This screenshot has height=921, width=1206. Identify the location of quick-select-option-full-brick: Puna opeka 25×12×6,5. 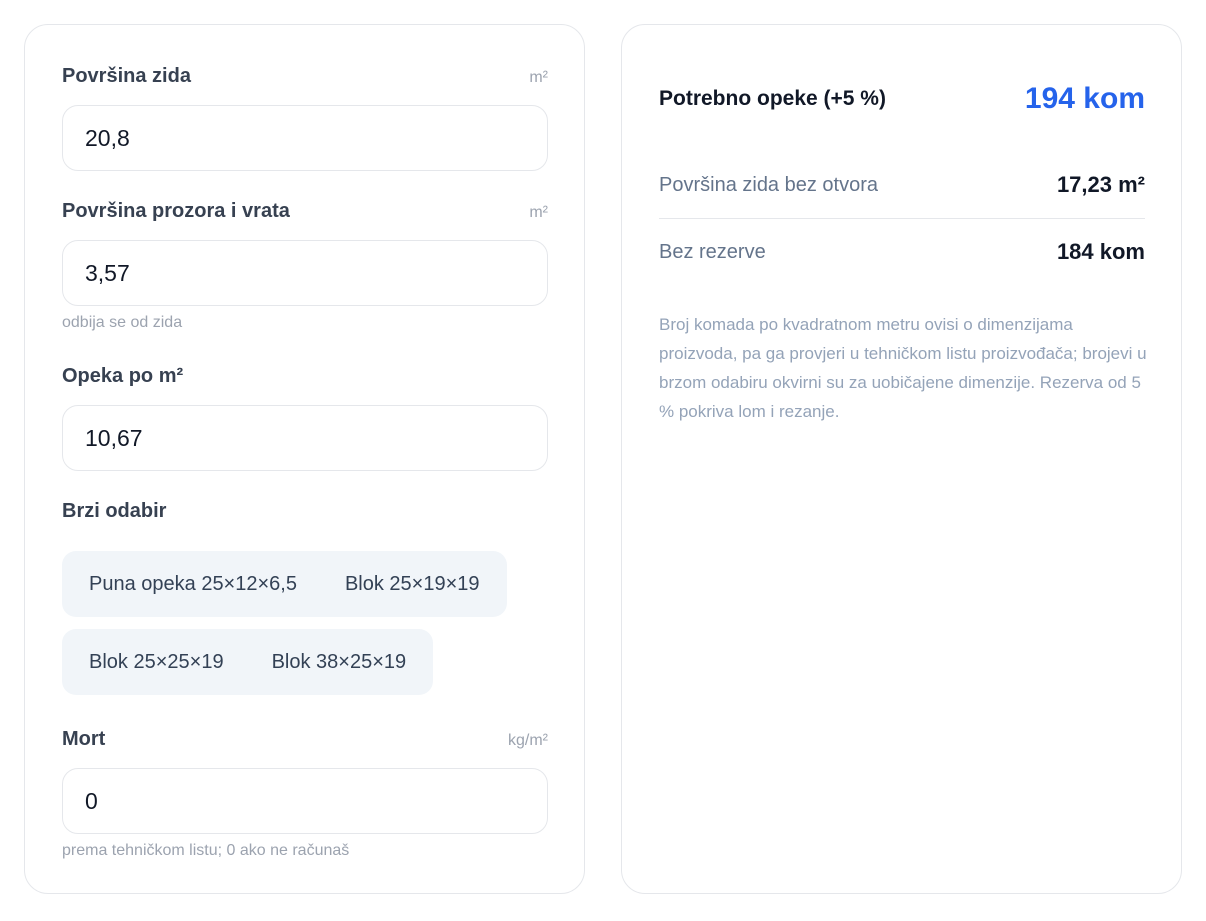
(193, 584).